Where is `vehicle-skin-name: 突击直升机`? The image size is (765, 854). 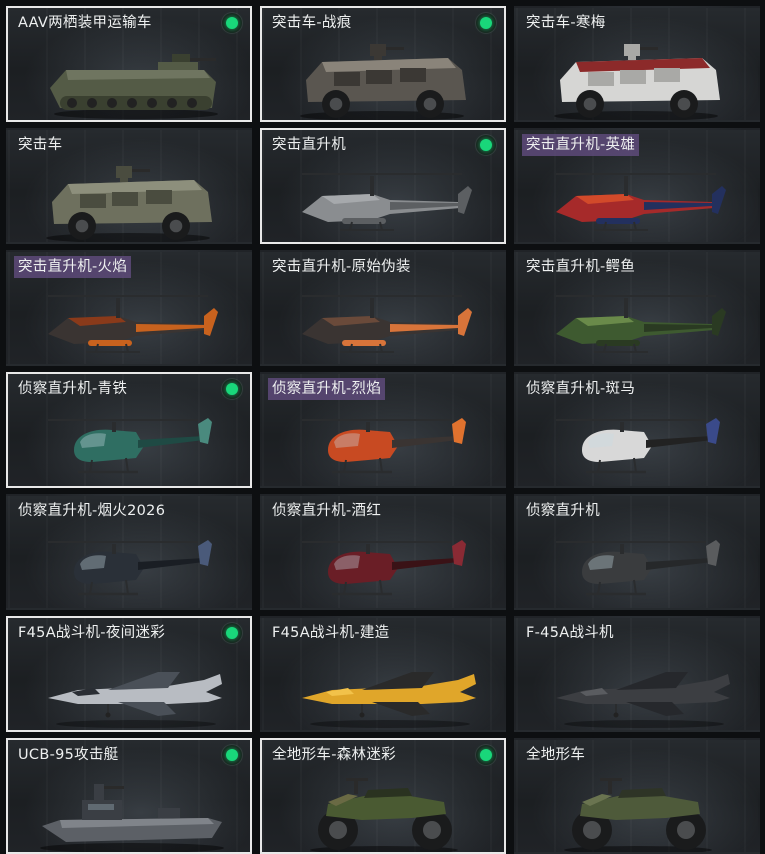
vehicle-skin-name: 突击直升机 is located at coordinates (309, 145).